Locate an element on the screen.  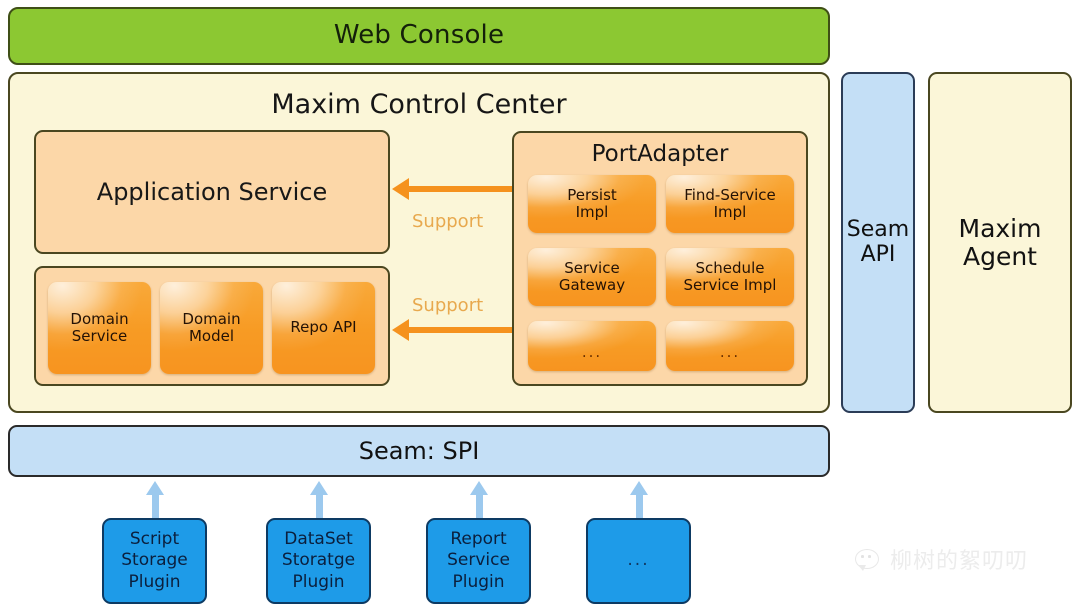
find-service-impl-line1: Find-Service is located at coordinates (730, 194).